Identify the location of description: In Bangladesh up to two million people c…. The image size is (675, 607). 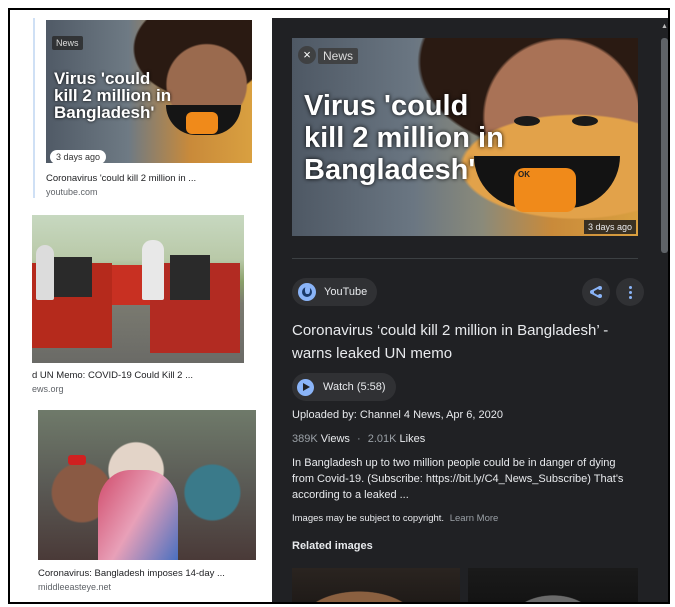
(458, 479).